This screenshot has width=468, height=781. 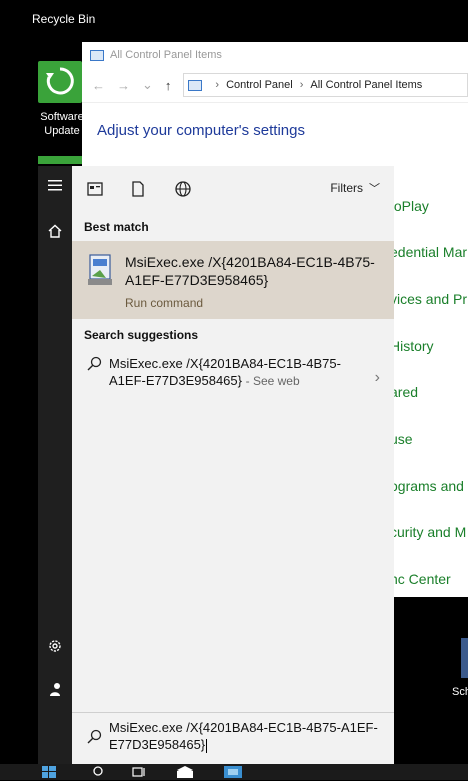 What do you see at coordinates (98, 85) in the screenshot?
I see `back-arrow-icon: ←` at bounding box center [98, 85].